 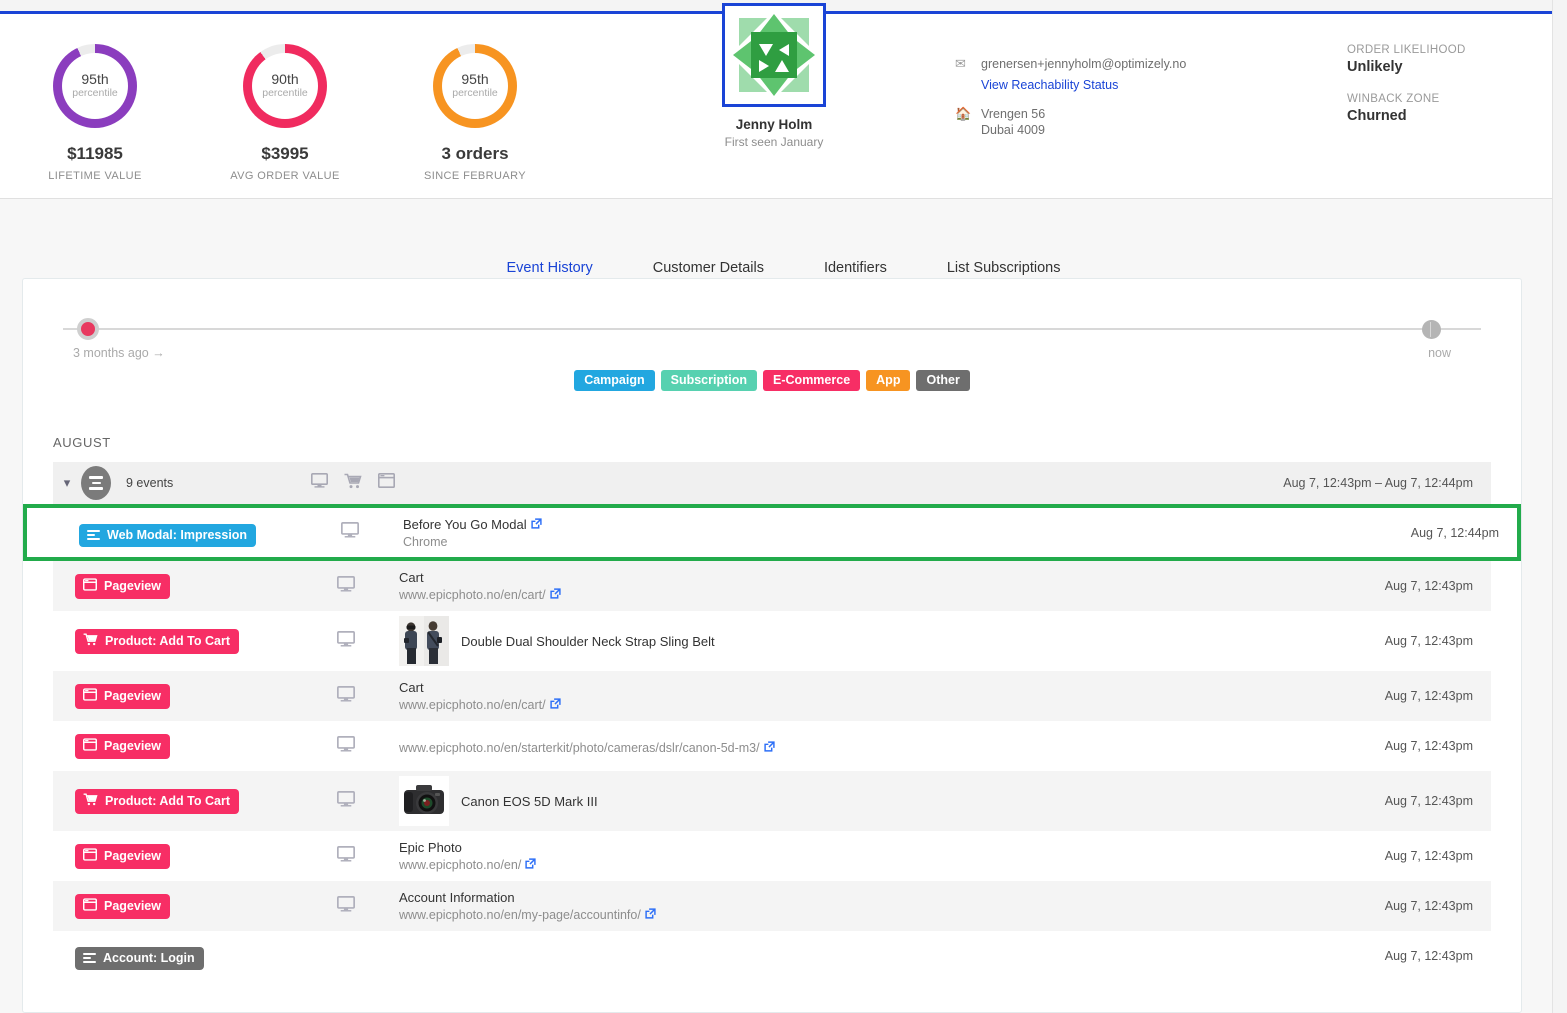 I want to click on winback-zone-value: Churned, so click(x=1377, y=116).